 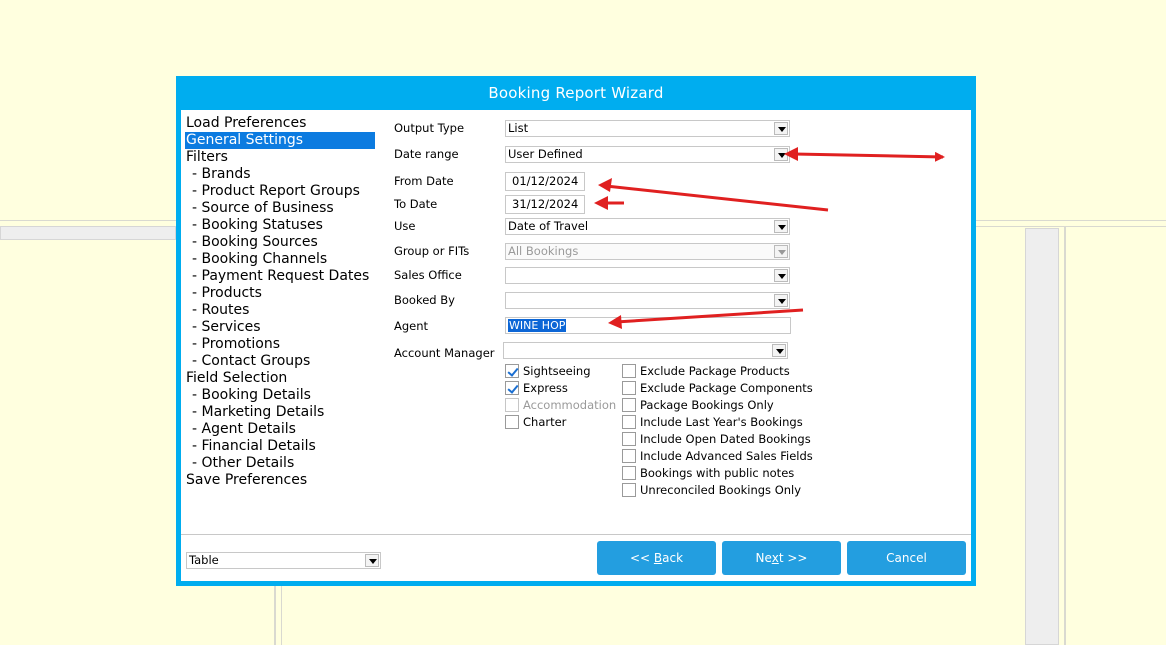 What do you see at coordinates (648, 325) in the screenshot?
I see `agent-input: WINE HOP` at bounding box center [648, 325].